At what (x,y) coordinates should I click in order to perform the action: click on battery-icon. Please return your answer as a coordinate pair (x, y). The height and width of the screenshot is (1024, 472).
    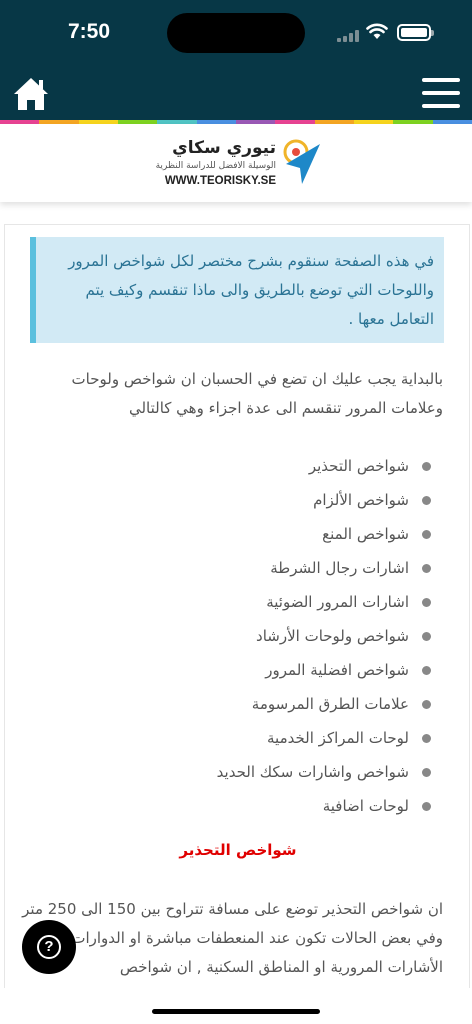
    Looking at the image, I should click on (415, 32).